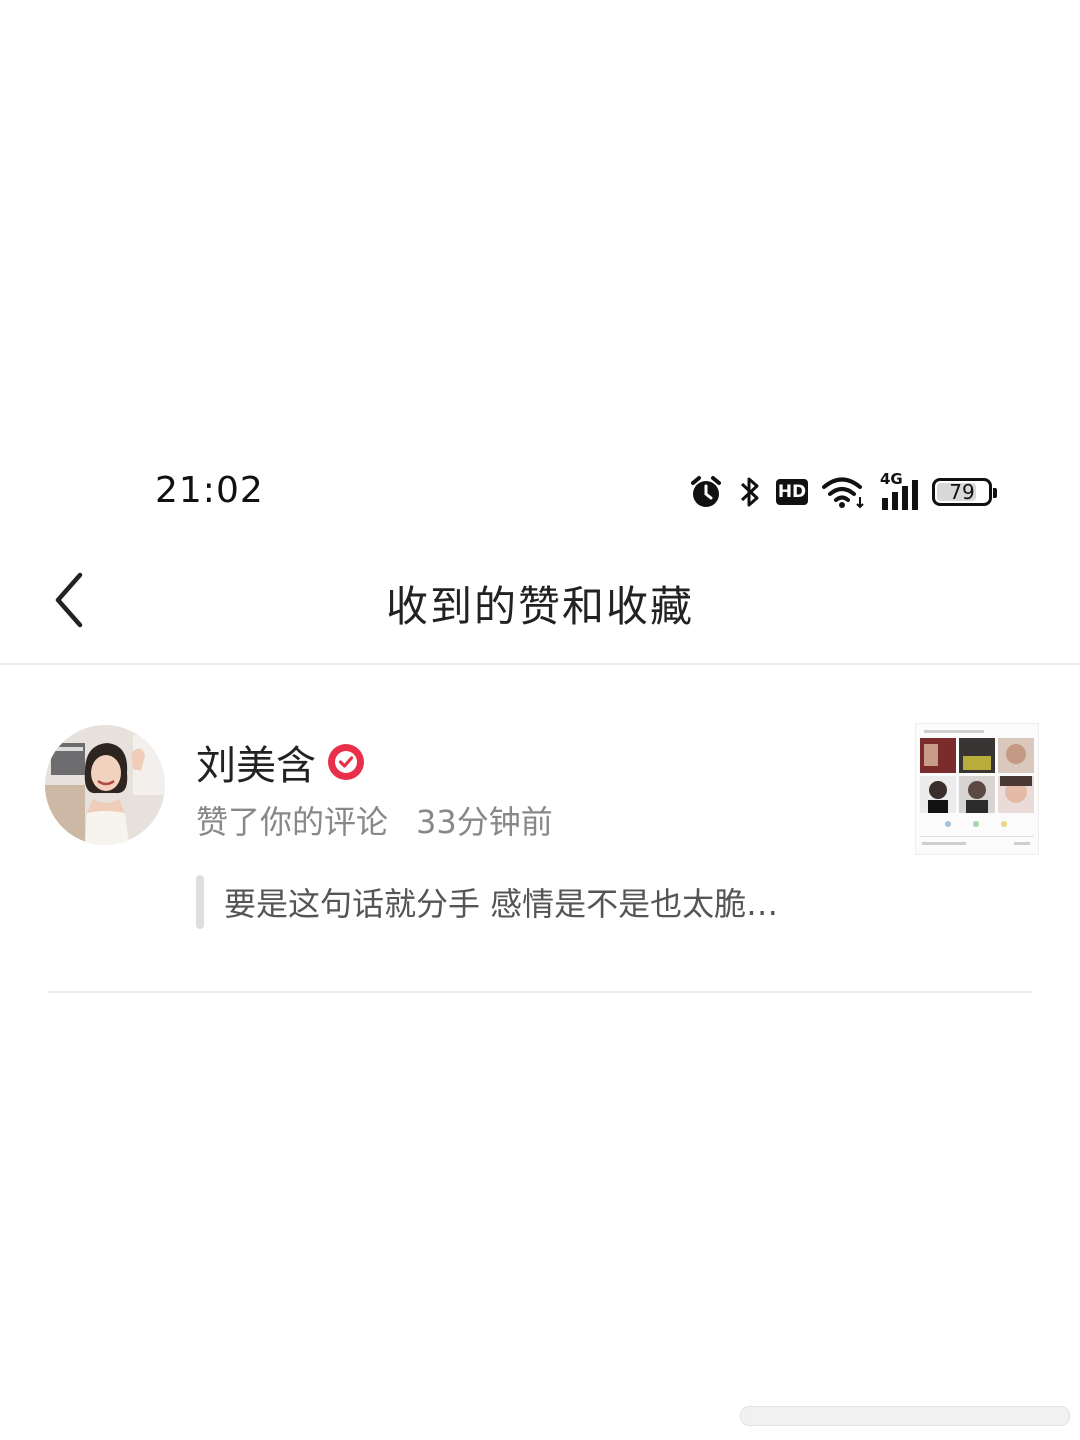 The height and width of the screenshot is (1440, 1080). I want to click on avatar, so click(105, 785).